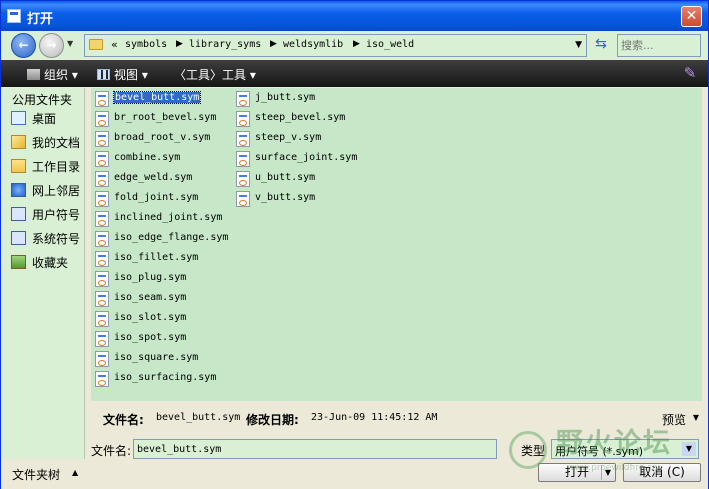 This screenshot has width=709, height=489. I want to click on details-filename-value: bevel_butt.sym, so click(198, 417).